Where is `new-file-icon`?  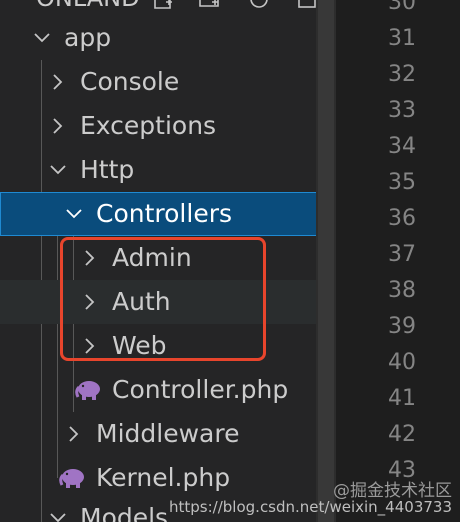 new-file-icon is located at coordinates (163, 5).